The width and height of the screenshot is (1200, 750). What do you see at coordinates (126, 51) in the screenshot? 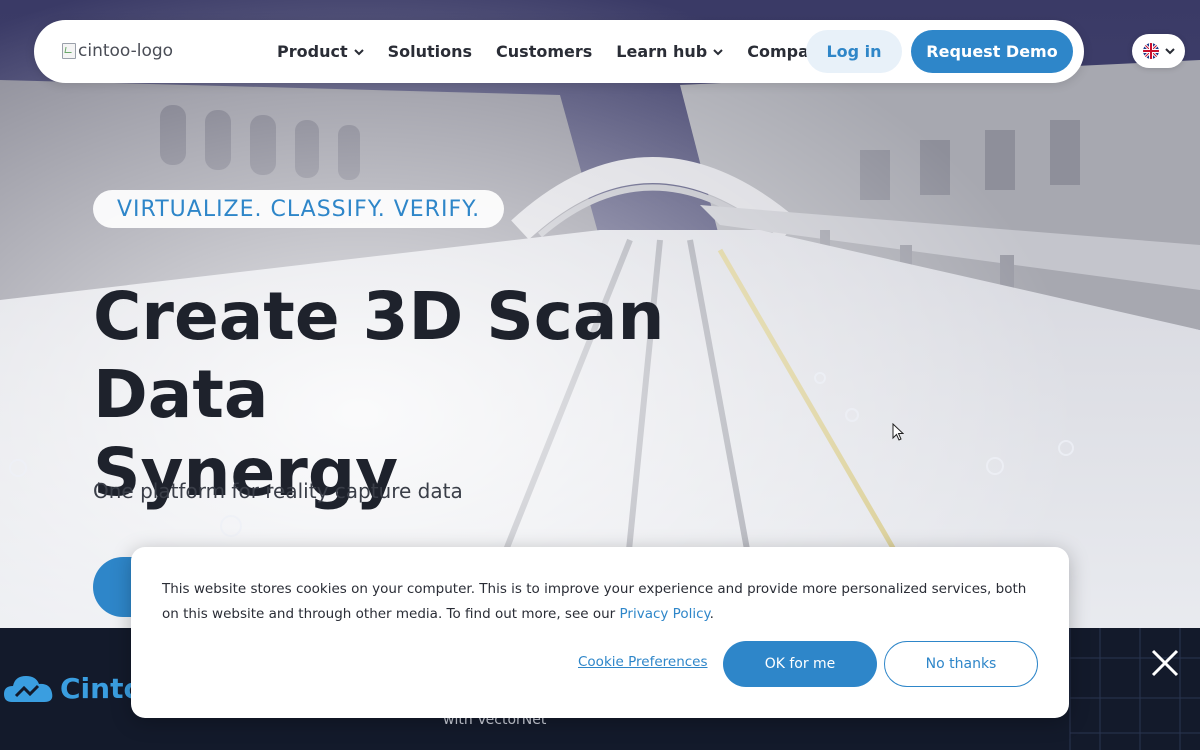
I see `logo-alt-text: cintoo-logo` at bounding box center [126, 51].